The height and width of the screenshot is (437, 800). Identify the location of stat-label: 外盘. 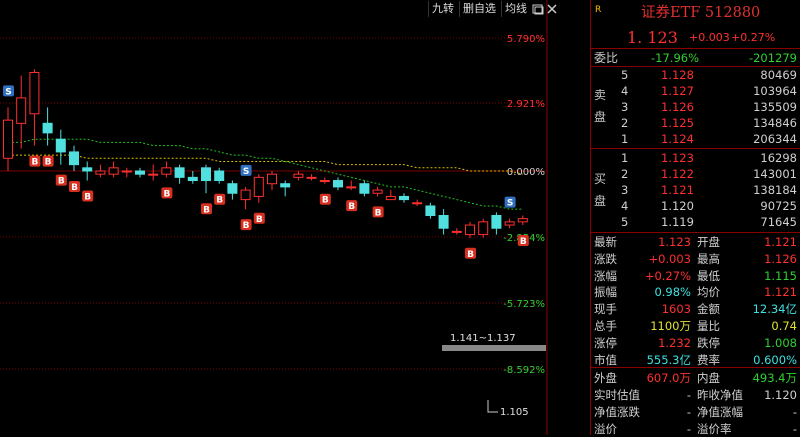
(605, 378).